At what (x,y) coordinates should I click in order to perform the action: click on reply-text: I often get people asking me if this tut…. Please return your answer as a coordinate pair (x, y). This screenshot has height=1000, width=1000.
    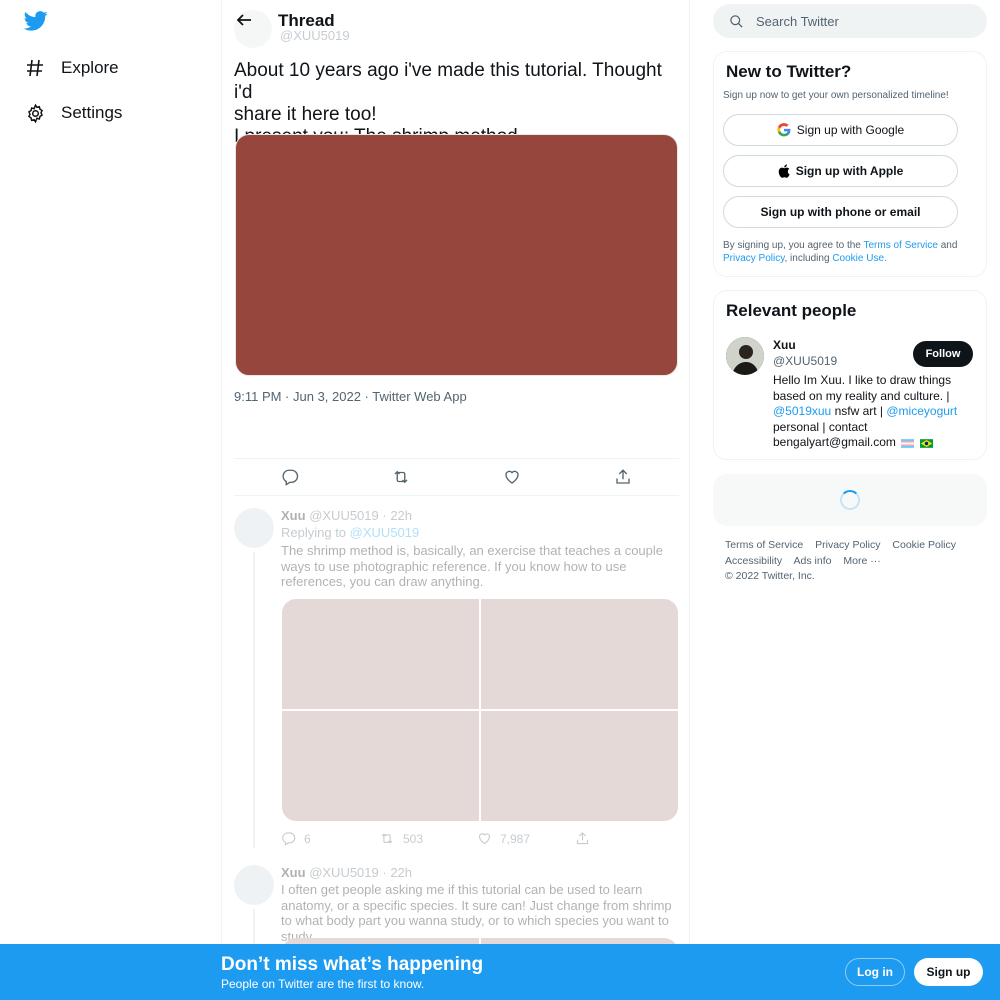
    Looking at the image, I should click on (476, 913).